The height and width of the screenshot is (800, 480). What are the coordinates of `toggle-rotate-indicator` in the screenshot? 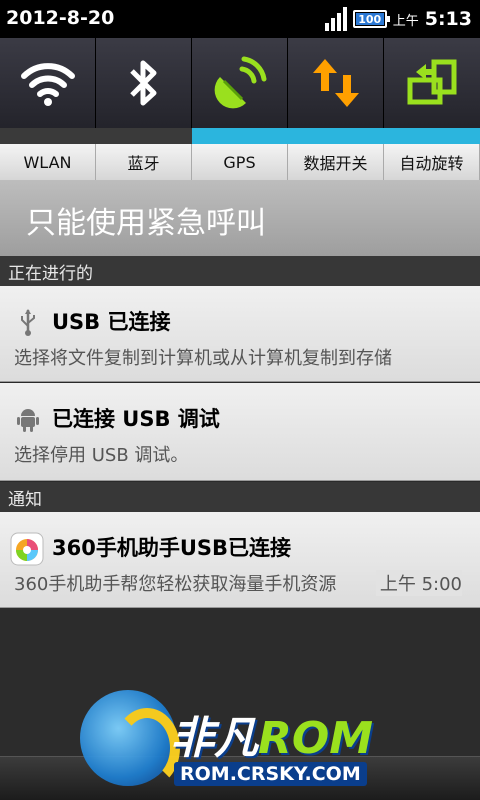 It's located at (432, 136).